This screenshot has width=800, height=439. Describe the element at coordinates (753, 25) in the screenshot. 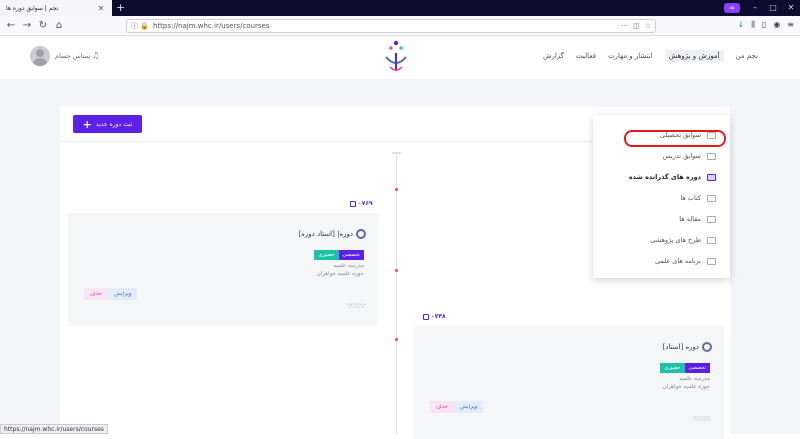

I see `library-icon: ⫼` at that location.